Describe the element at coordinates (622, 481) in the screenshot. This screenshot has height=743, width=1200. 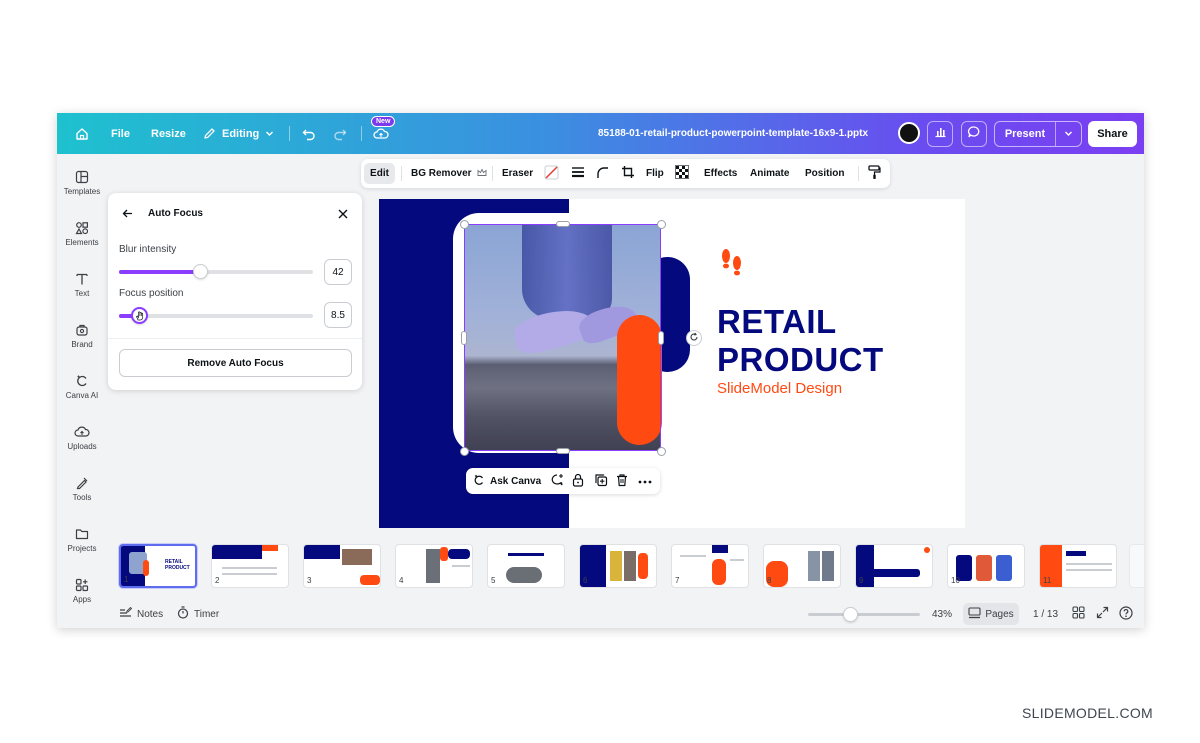
I see `delete-button` at that location.